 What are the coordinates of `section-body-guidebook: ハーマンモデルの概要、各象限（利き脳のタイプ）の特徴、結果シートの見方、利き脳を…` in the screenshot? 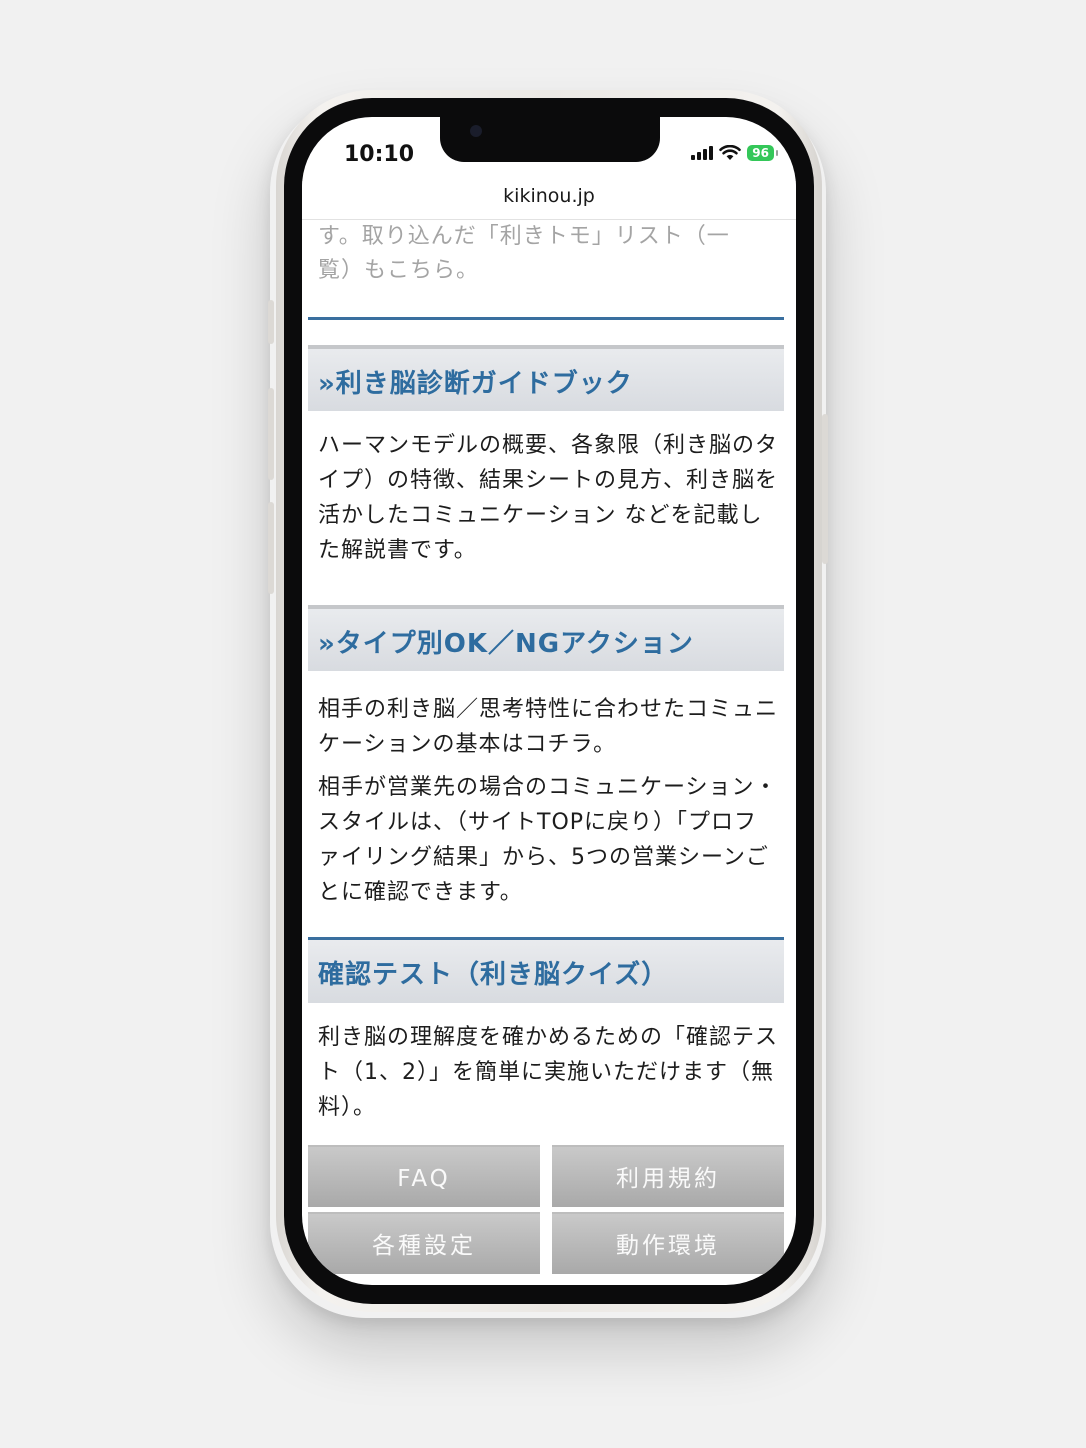 It's located at (549, 502).